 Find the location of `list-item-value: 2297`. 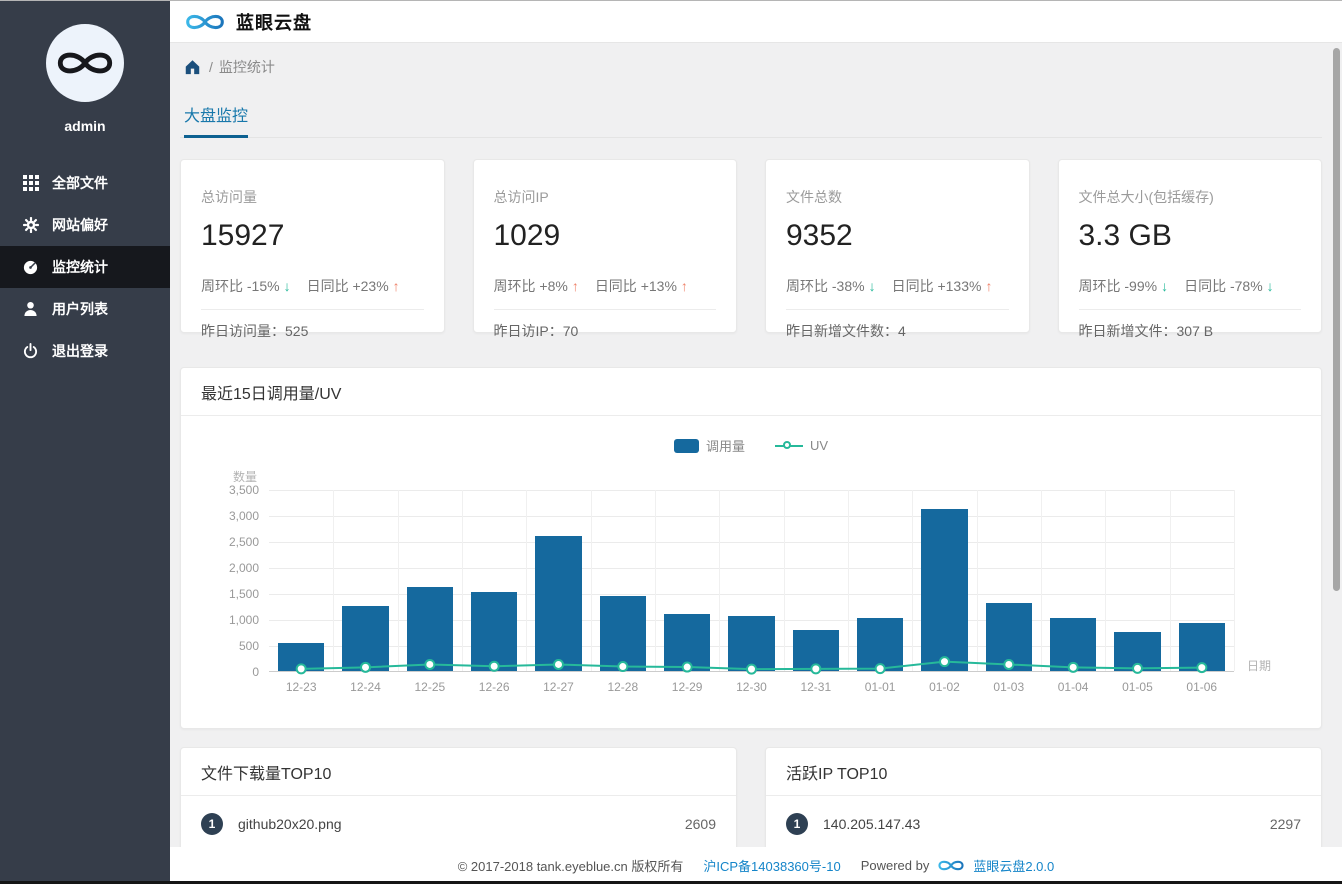

list-item-value: 2297 is located at coordinates (1285, 824).